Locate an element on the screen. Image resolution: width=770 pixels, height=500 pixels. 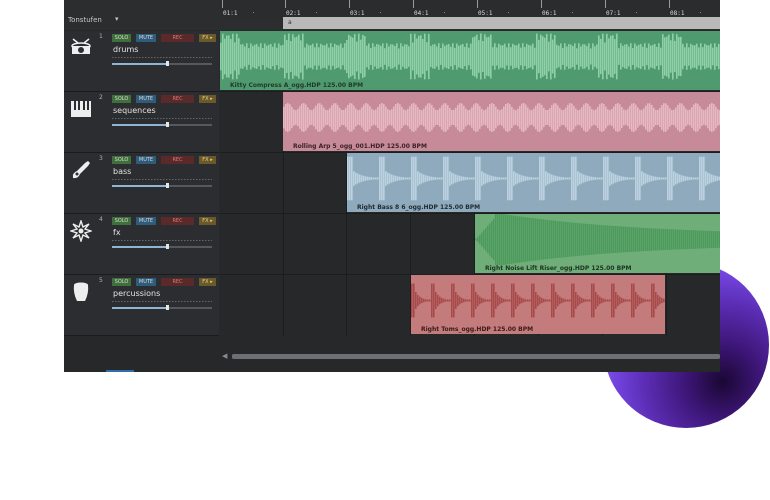
track-number: 2 is located at coordinates (101, 97).